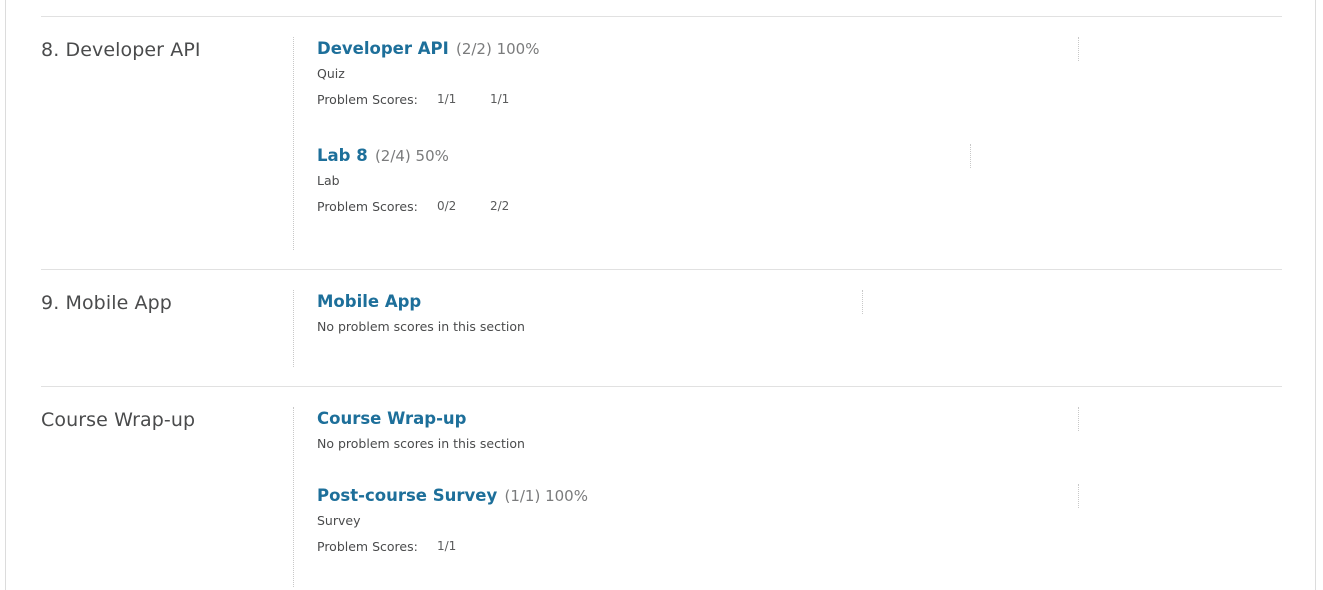 This screenshot has width=1323, height=590. Describe the element at coordinates (430, 206) in the screenshot. I see `problem-scores: Problem Scores: 0/2 2/2` at that location.